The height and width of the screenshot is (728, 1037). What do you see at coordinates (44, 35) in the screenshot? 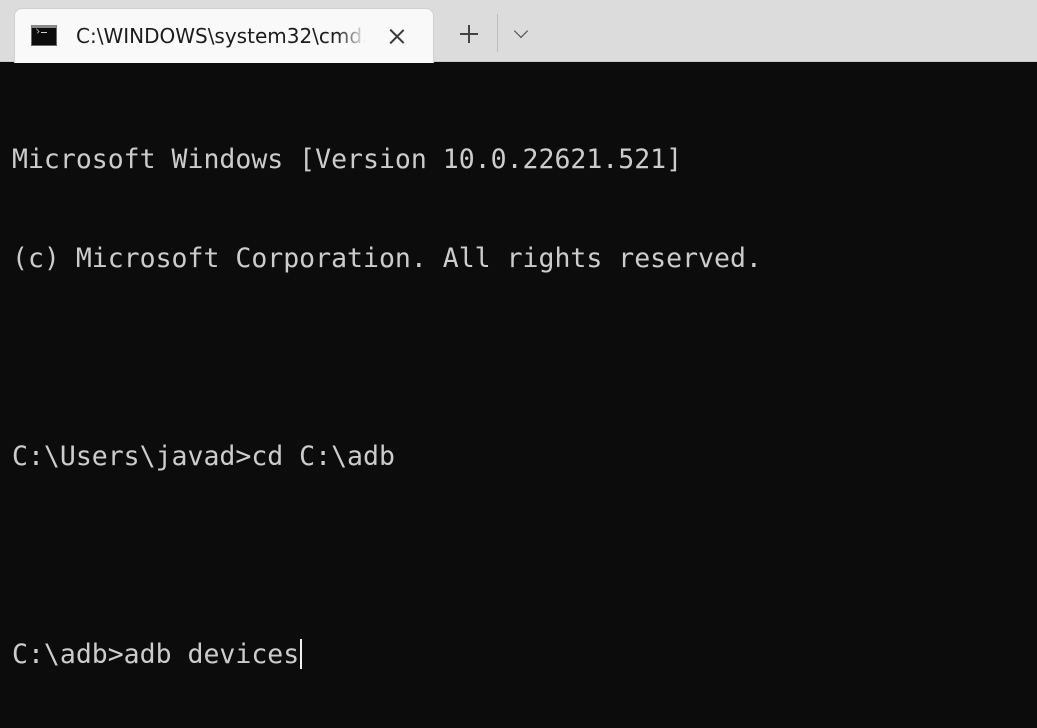
I see `terminal-icon` at bounding box center [44, 35].